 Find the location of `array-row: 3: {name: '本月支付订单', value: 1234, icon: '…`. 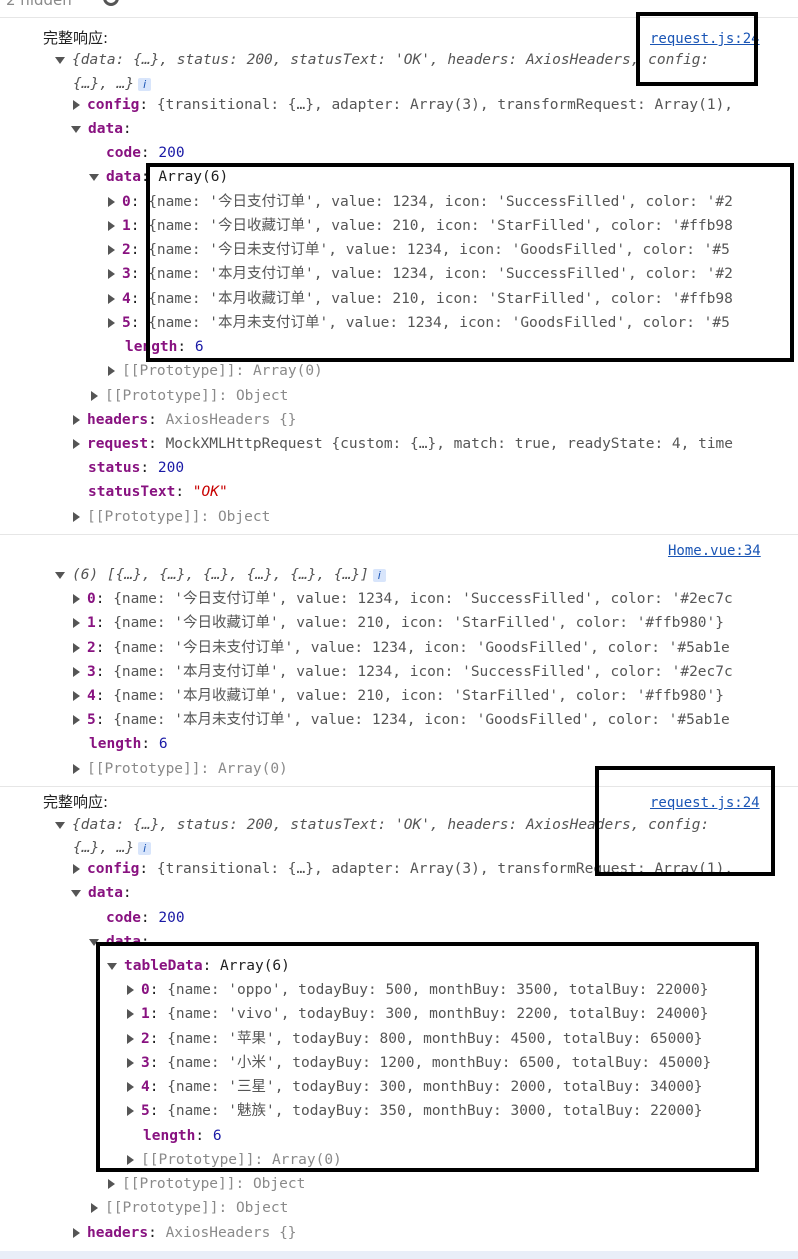

array-row: 3: {name: '本月支付订单', value: 1234, icon: '… is located at coordinates (403, 672).